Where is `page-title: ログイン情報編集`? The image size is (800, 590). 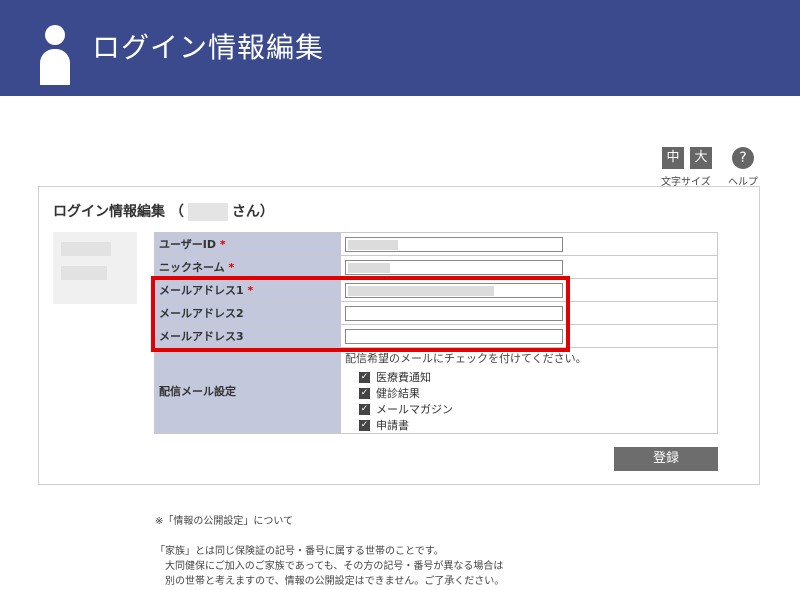 page-title: ログイン情報編集 is located at coordinates (208, 47).